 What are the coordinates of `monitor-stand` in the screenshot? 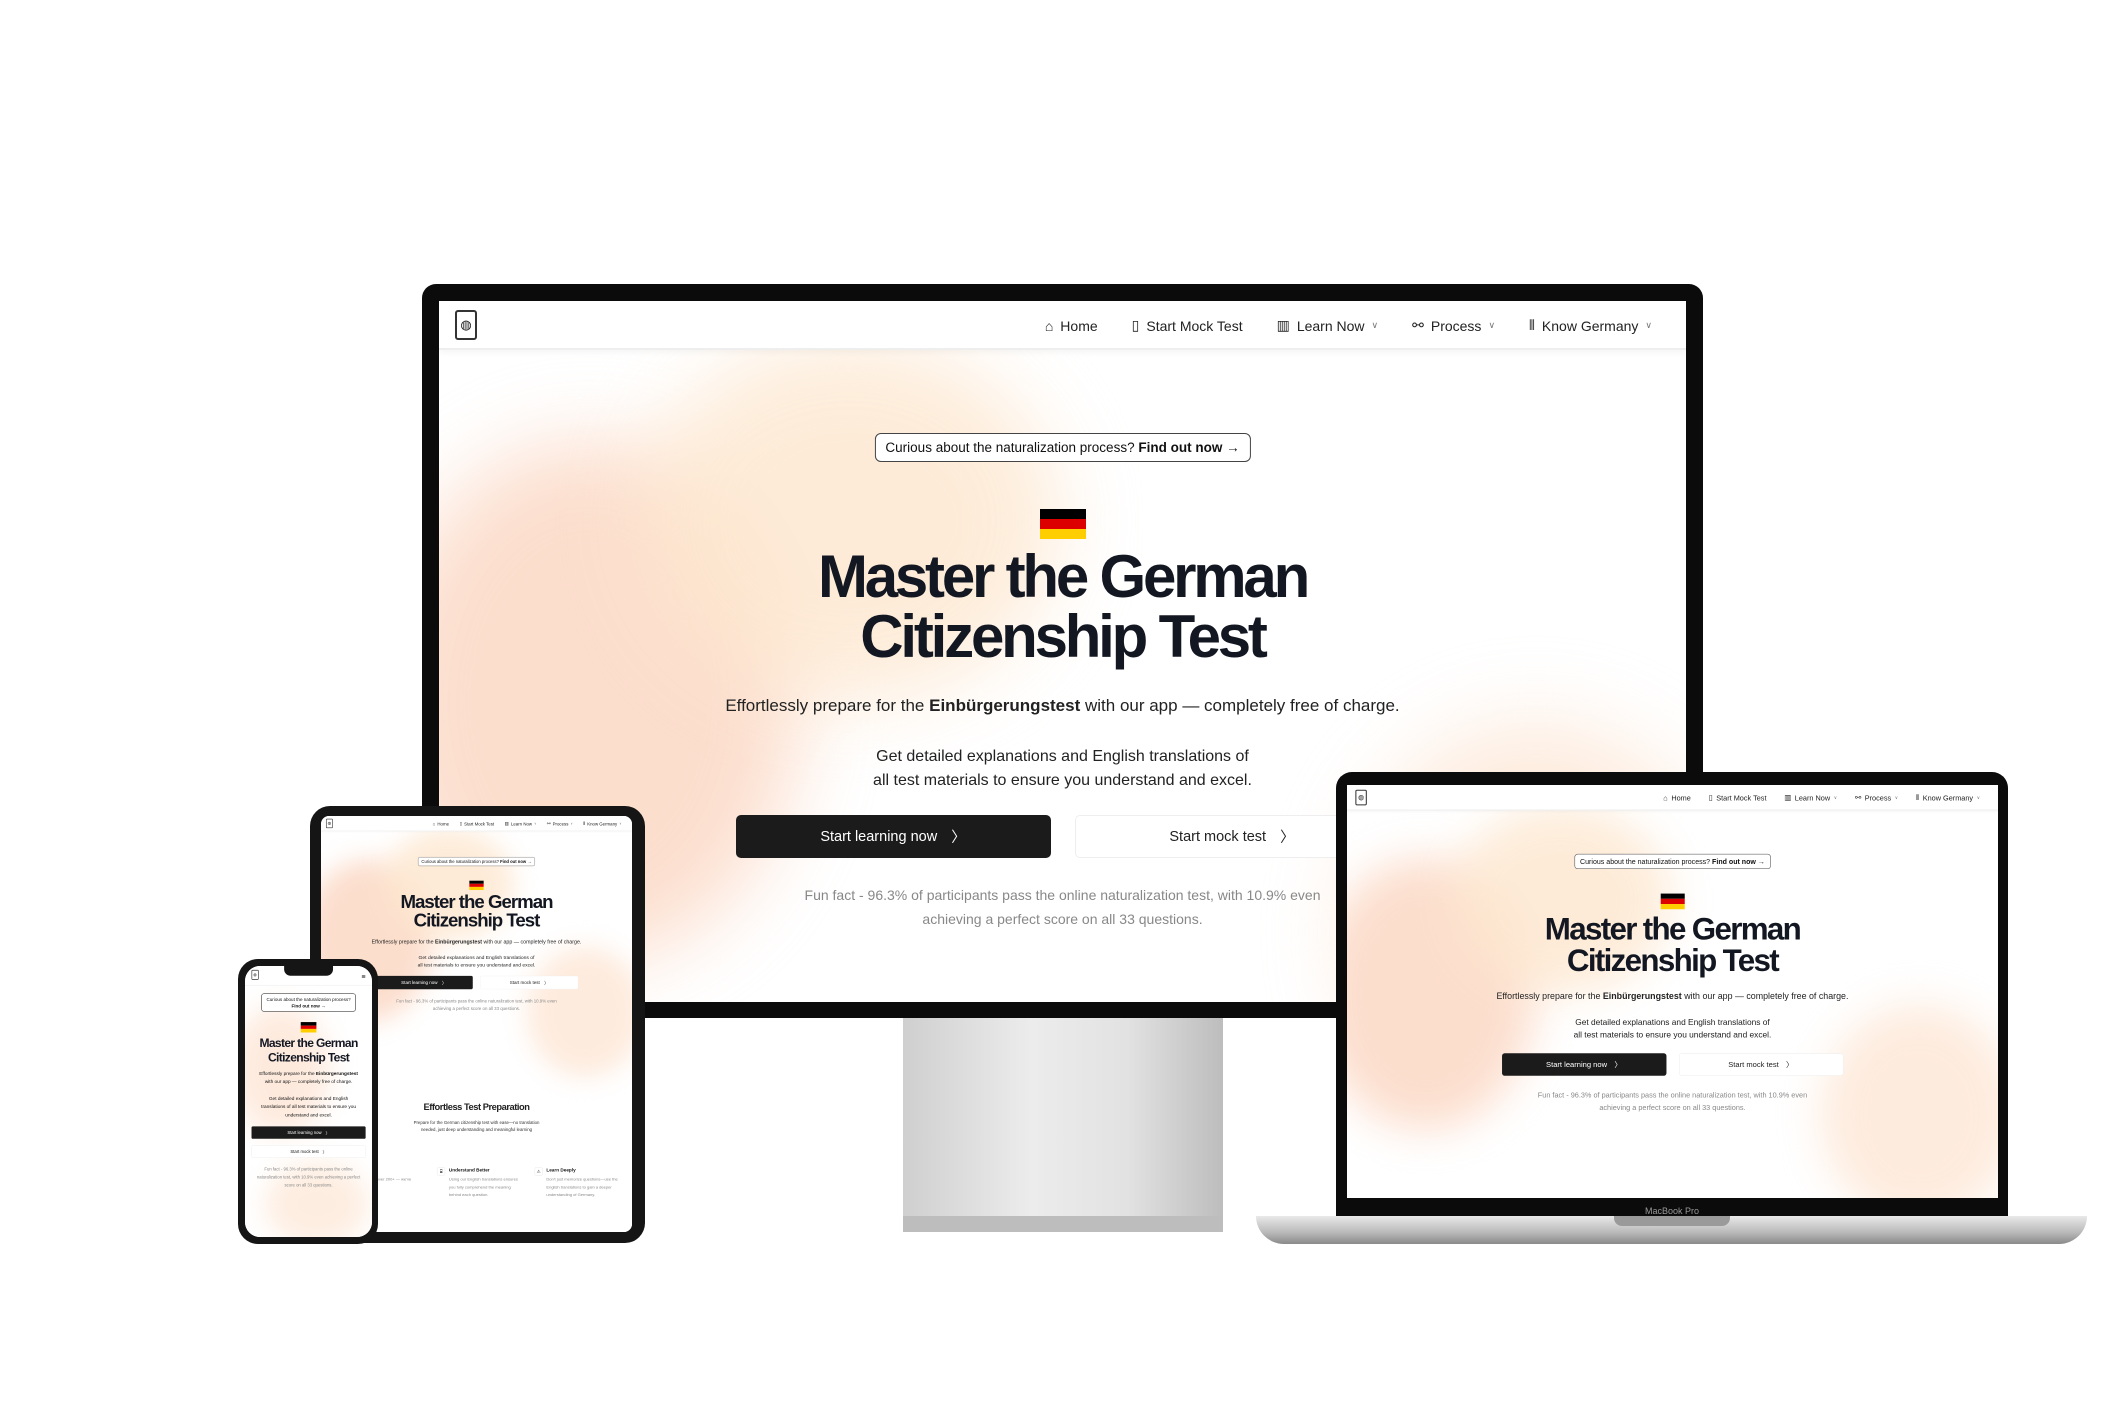 It's located at (1063, 1121).